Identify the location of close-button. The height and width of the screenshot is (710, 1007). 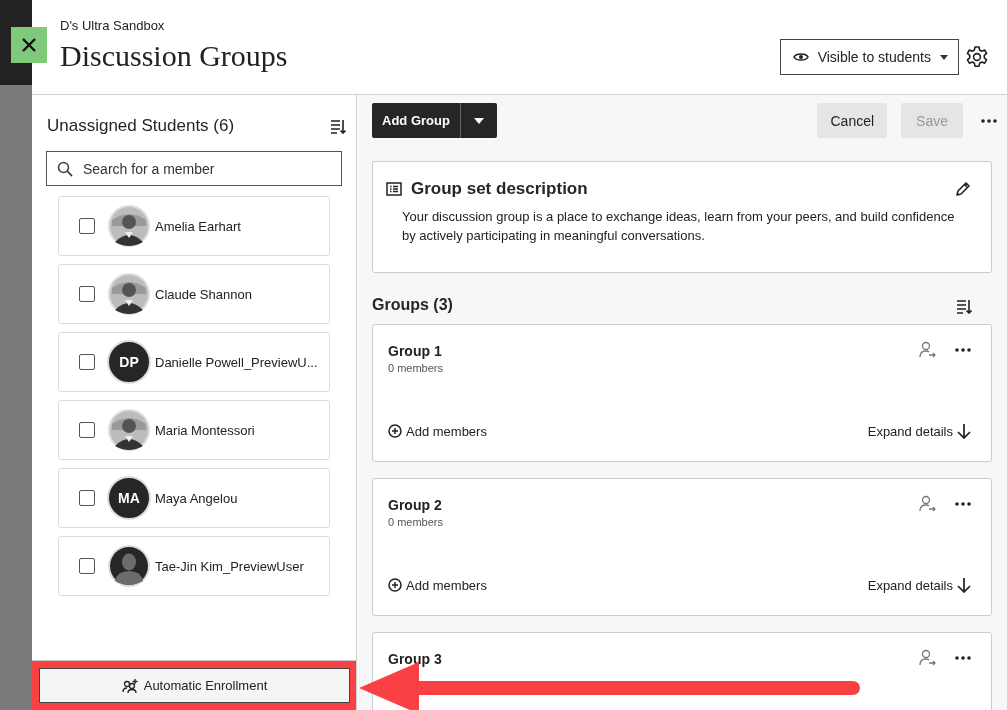
(29, 45).